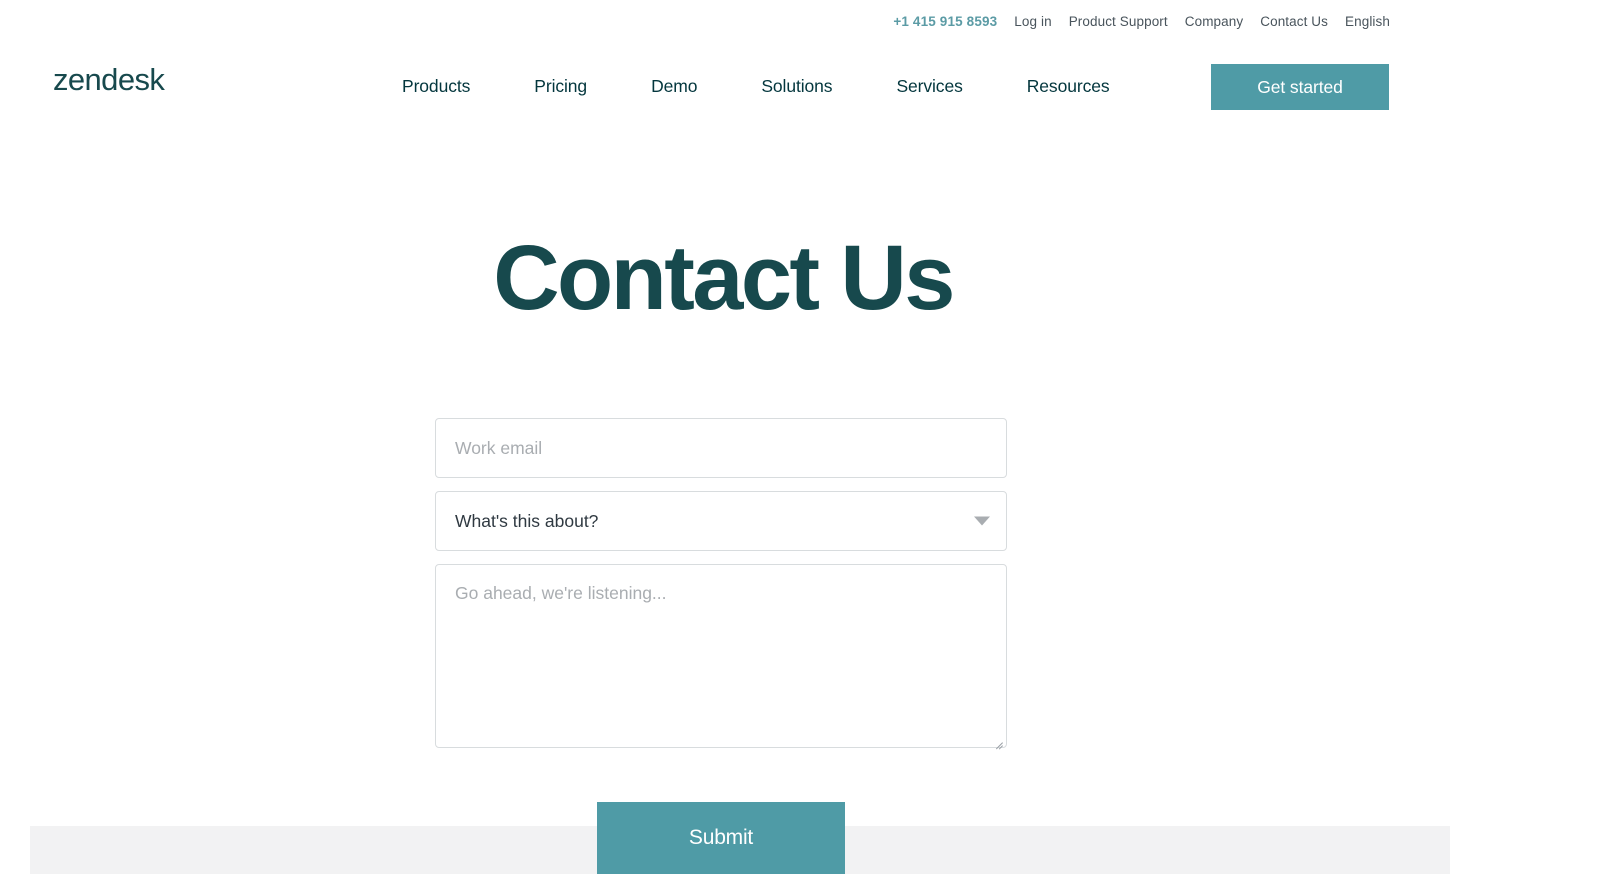 The image size is (1600, 874). What do you see at coordinates (724, 278) in the screenshot?
I see `page-title: Contact Us` at bounding box center [724, 278].